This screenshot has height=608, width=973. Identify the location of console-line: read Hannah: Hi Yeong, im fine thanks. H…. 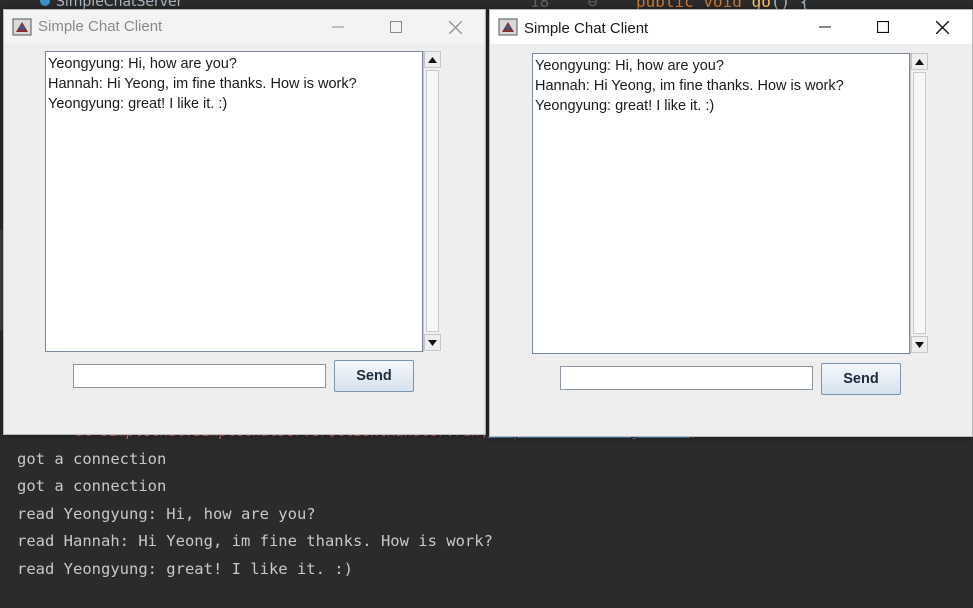
(255, 541).